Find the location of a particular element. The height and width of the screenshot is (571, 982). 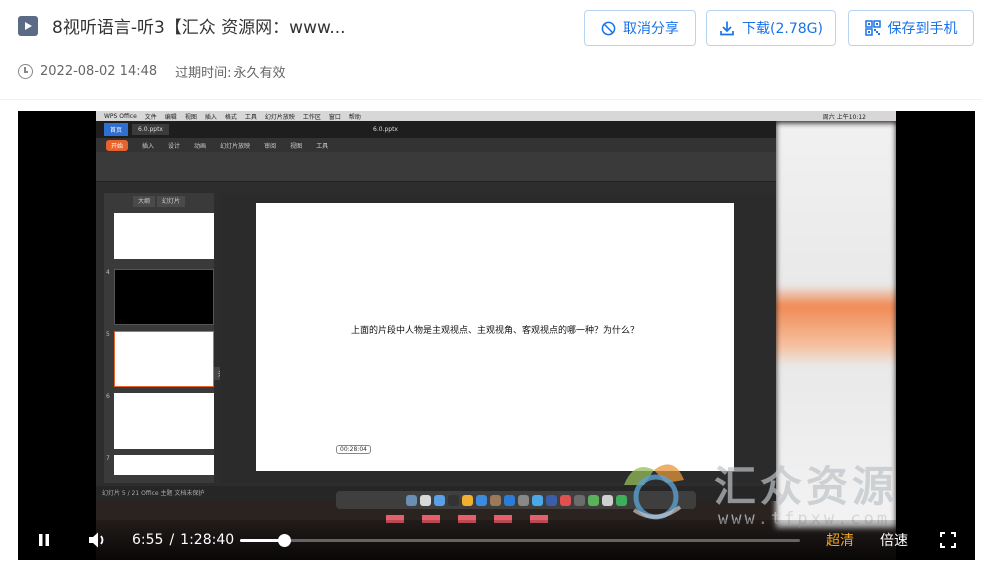

ribbon-tab: 插入 is located at coordinates (148, 146).